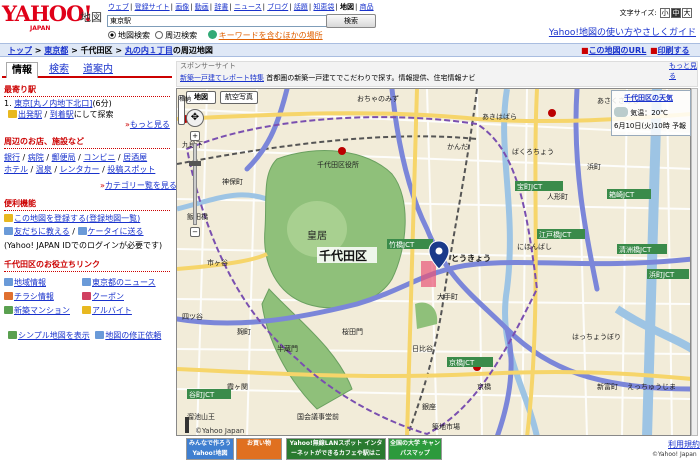 The height and width of the screenshot is (463, 700). What do you see at coordinates (371, 78) in the screenshot?
I see `sponsor-text: 首都圏の新築一戸建てでこだわりで探す。情報提供、住宅情報ナビ` at bounding box center [371, 78].